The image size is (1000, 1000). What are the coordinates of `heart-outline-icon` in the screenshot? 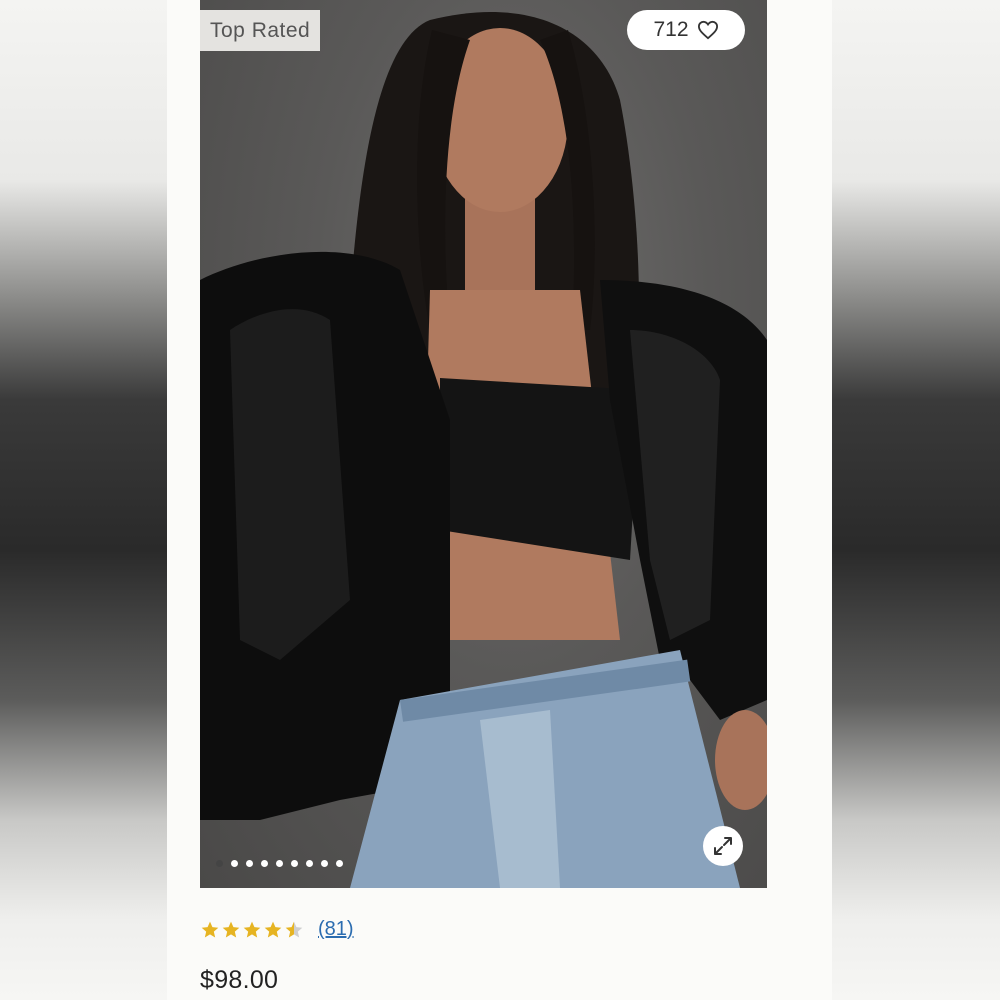 It's located at (707, 30).